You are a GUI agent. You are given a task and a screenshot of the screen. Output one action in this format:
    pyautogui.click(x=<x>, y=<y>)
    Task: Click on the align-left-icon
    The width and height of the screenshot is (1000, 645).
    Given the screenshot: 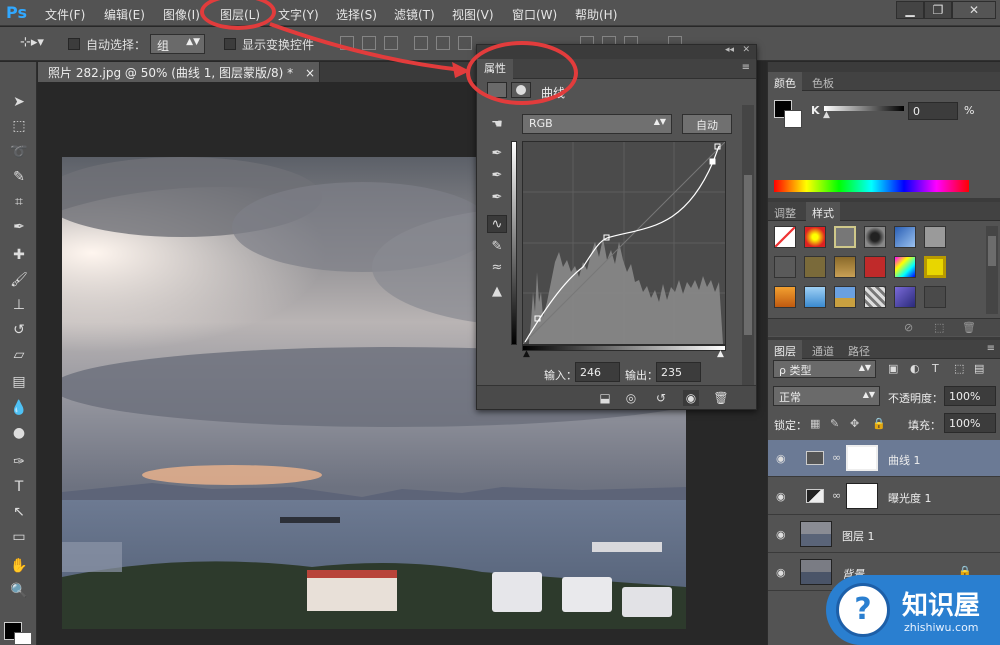 What is the action you would take?
    pyautogui.click(x=421, y=43)
    